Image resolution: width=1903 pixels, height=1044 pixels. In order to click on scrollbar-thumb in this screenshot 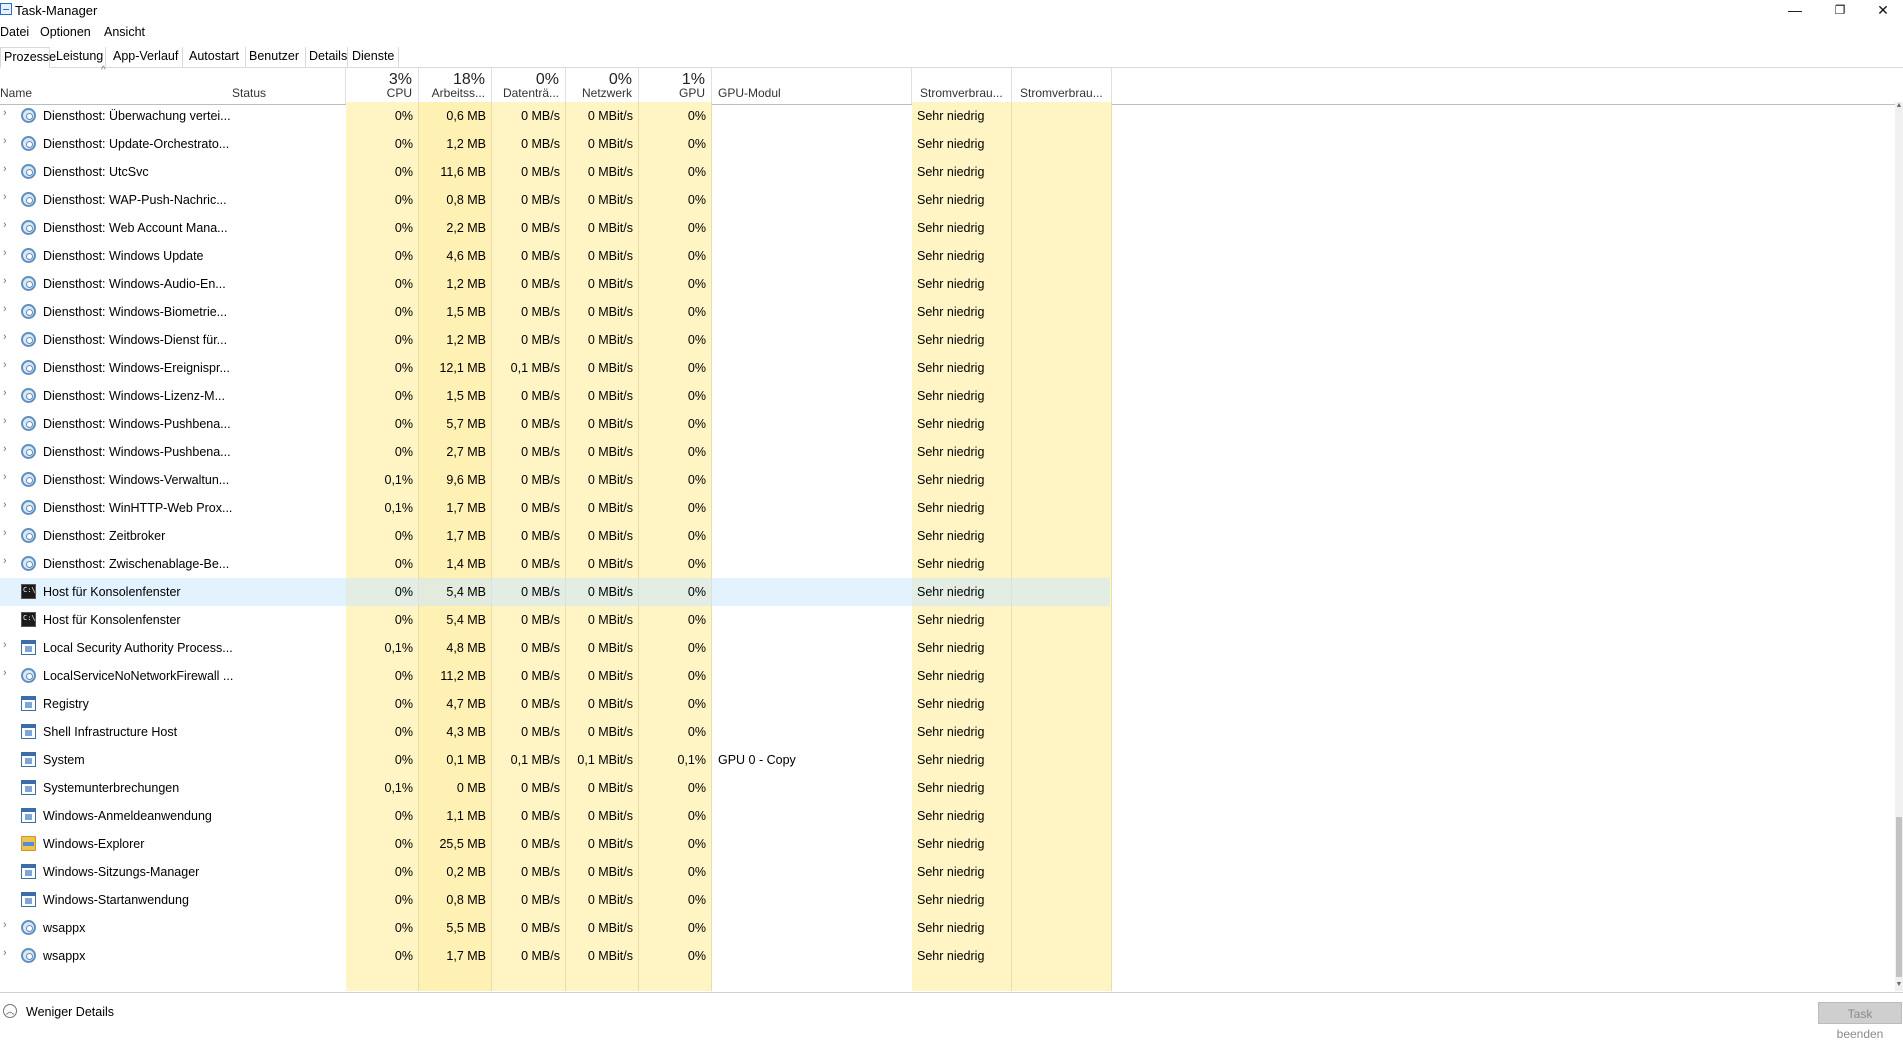, I will do `click(1899, 897)`.